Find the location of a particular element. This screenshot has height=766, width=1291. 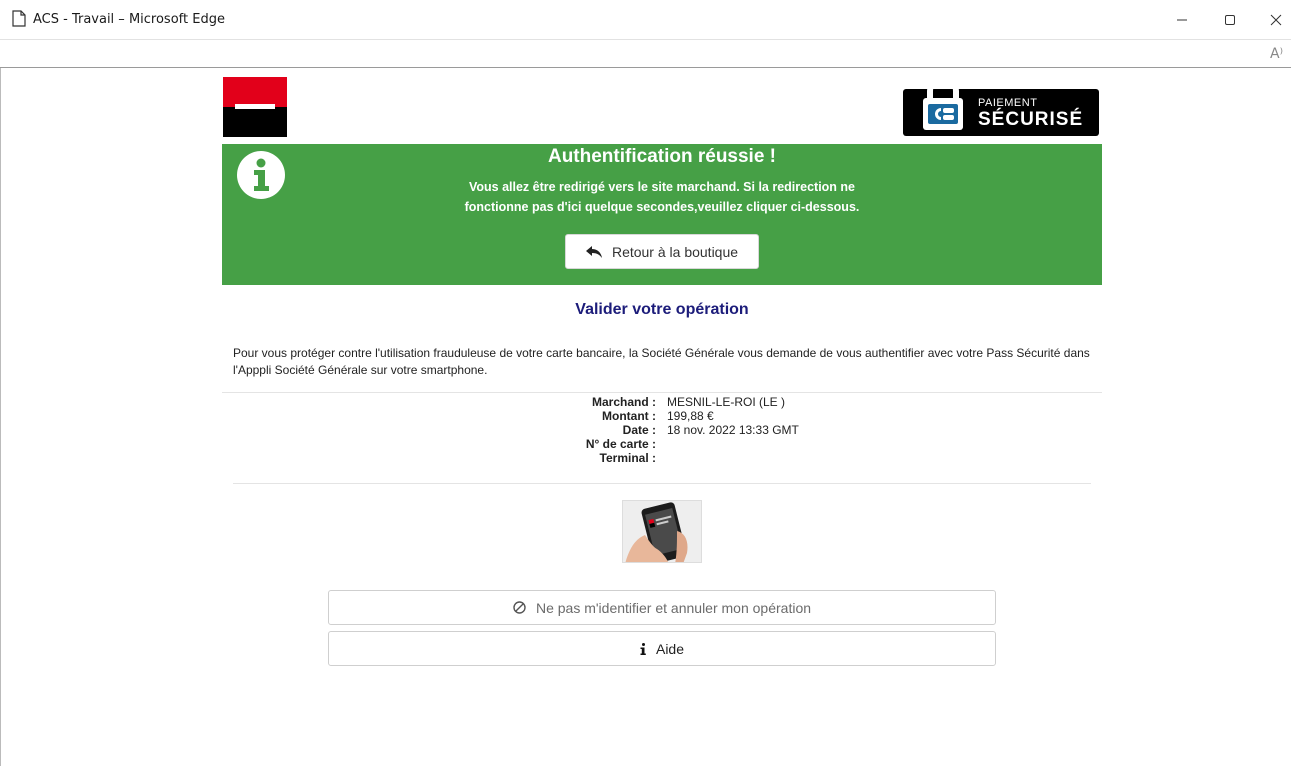

minimize-button is located at coordinates (1182, 20).